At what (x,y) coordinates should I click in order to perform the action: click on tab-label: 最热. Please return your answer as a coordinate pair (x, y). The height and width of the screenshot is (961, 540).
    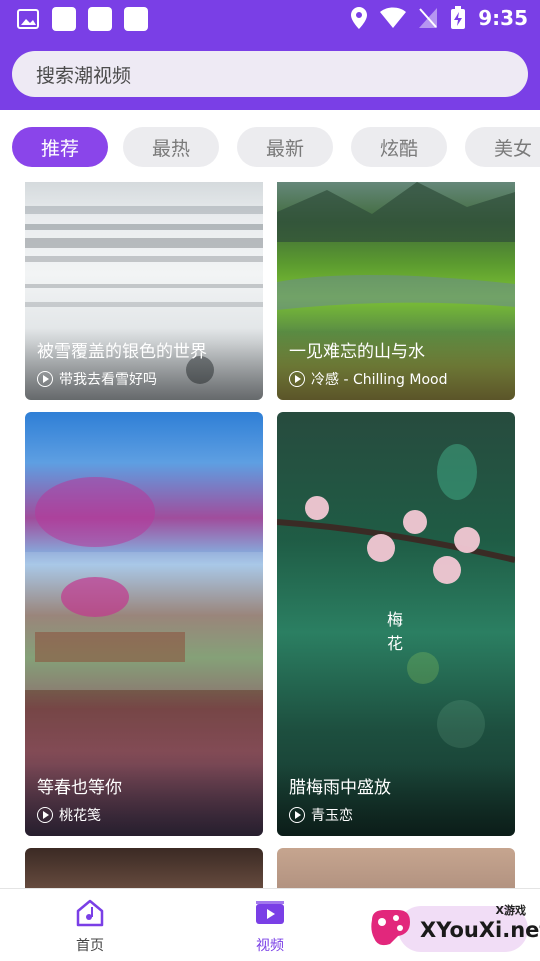
    Looking at the image, I should click on (170, 148).